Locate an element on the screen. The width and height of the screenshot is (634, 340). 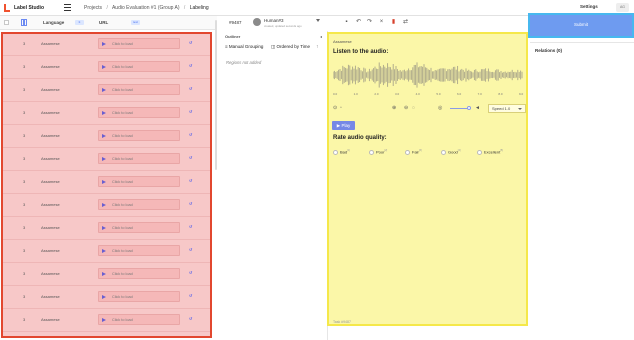
task-footer: Task #9487 is located at coordinates (342, 322).